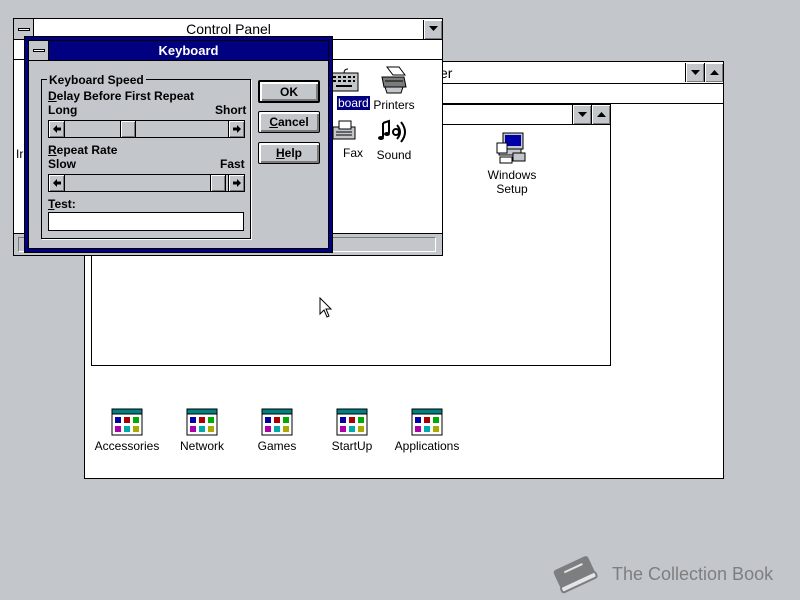 The height and width of the screenshot is (600, 800). What do you see at coordinates (273, 122) in the screenshot?
I see `cancel-hotkey: C` at bounding box center [273, 122].